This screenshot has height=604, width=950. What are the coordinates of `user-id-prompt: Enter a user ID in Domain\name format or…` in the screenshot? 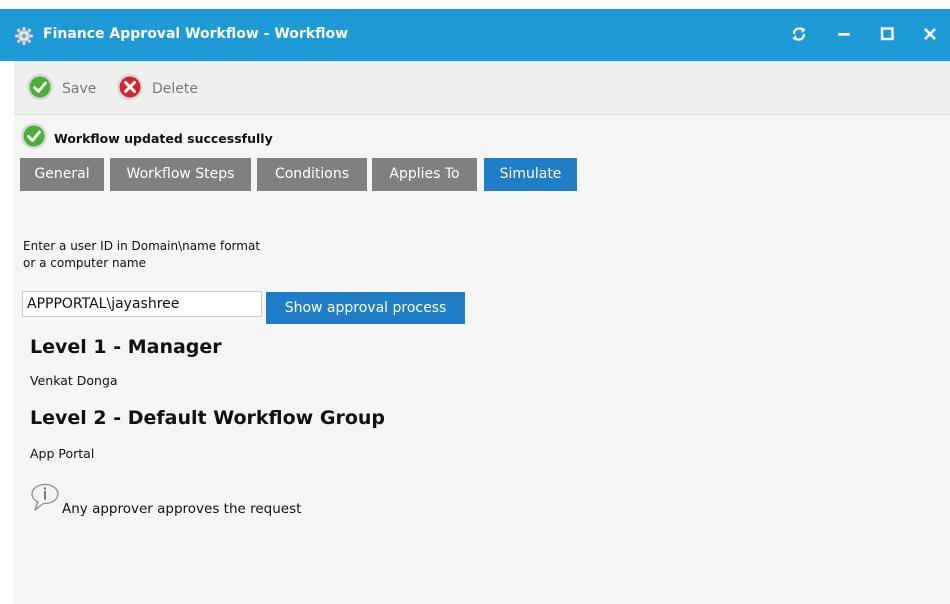 It's located at (141, 255).